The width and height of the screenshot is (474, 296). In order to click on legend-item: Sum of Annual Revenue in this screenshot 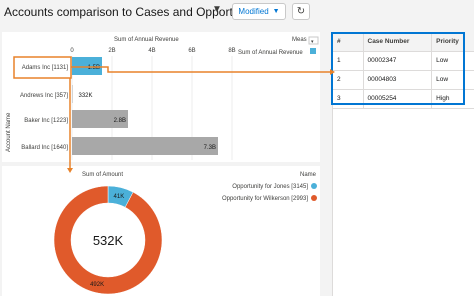, I will do `click(270, 53)`.